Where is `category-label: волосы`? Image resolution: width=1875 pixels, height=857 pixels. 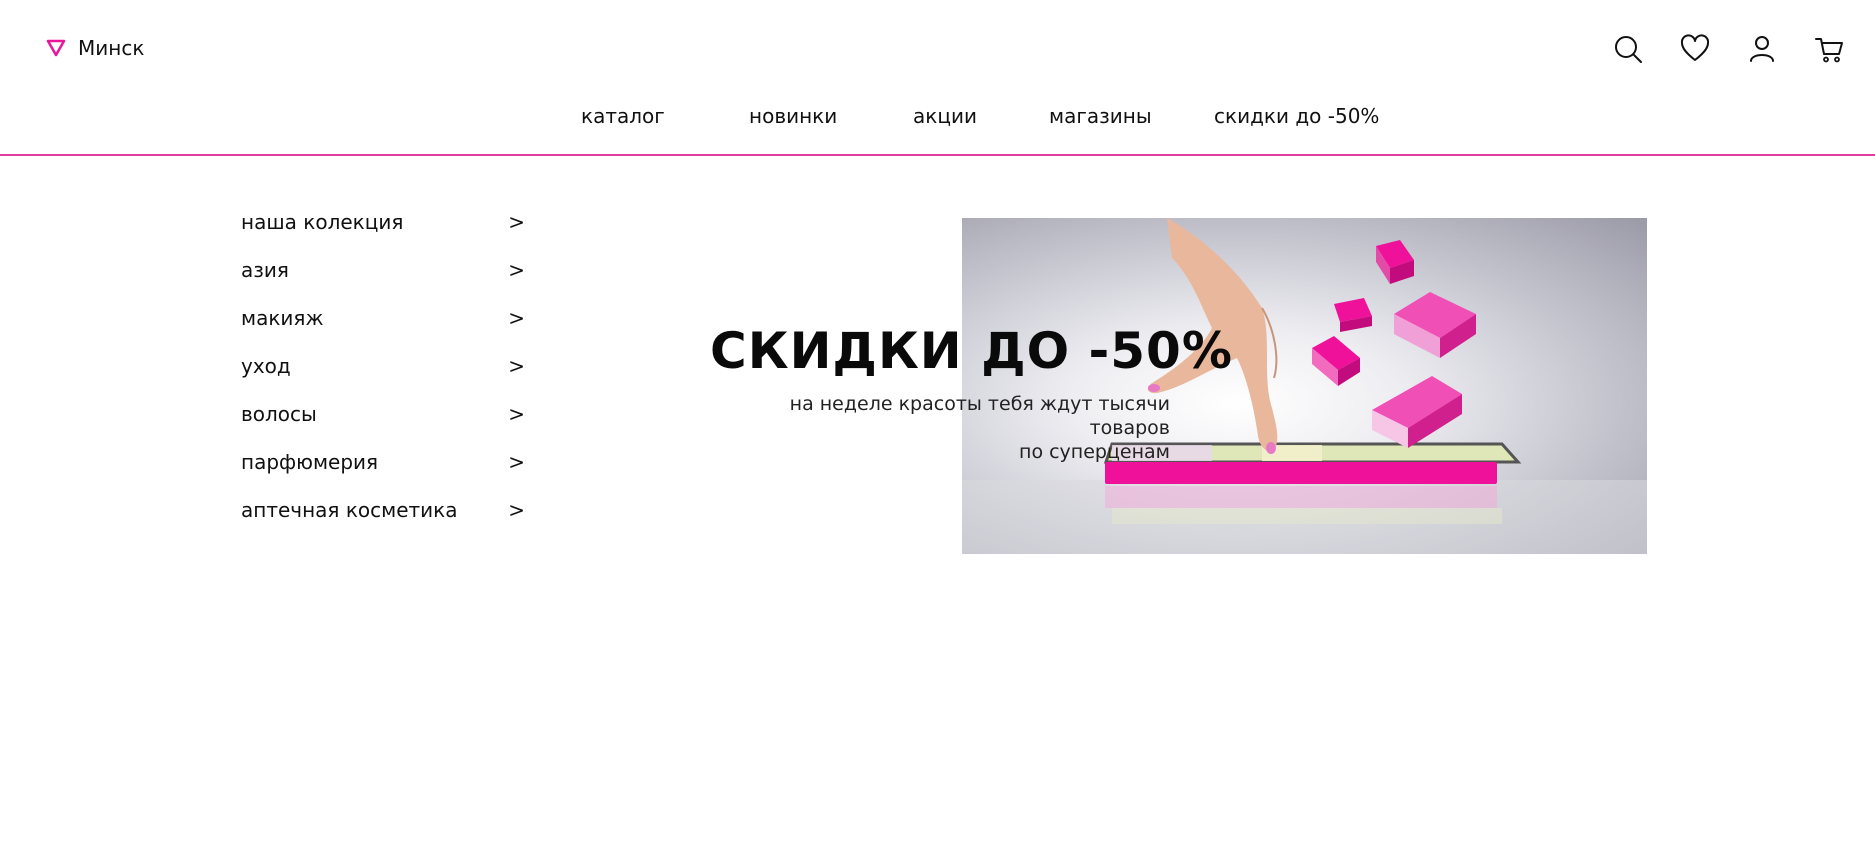
category-label: волосы is located at coordinates (279, 414).